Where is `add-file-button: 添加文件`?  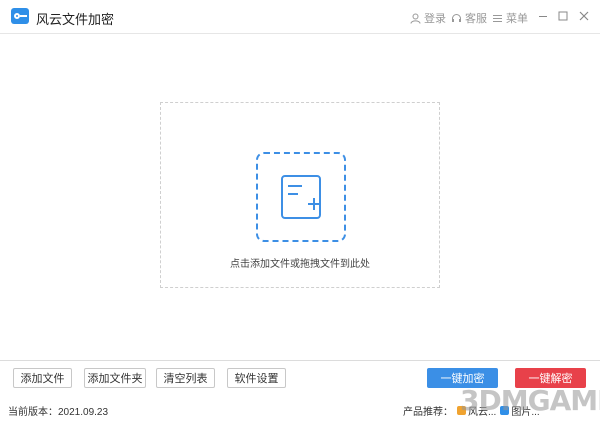
add-file-button: 添加文件 is located at coordinates (42, 378).